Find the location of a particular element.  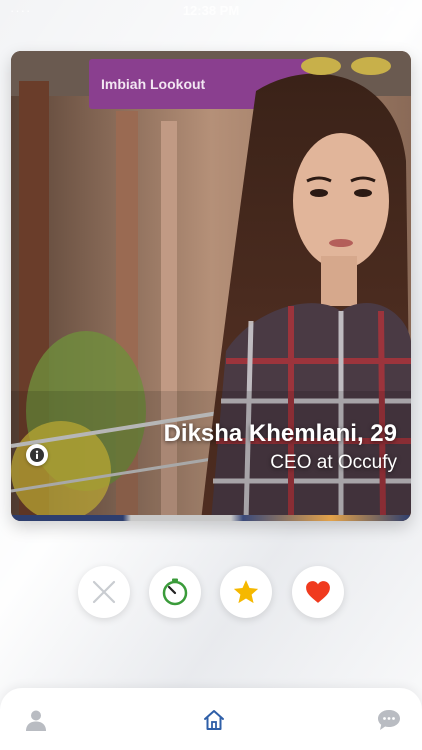

super-like-button is located at coordinates (246, 592).